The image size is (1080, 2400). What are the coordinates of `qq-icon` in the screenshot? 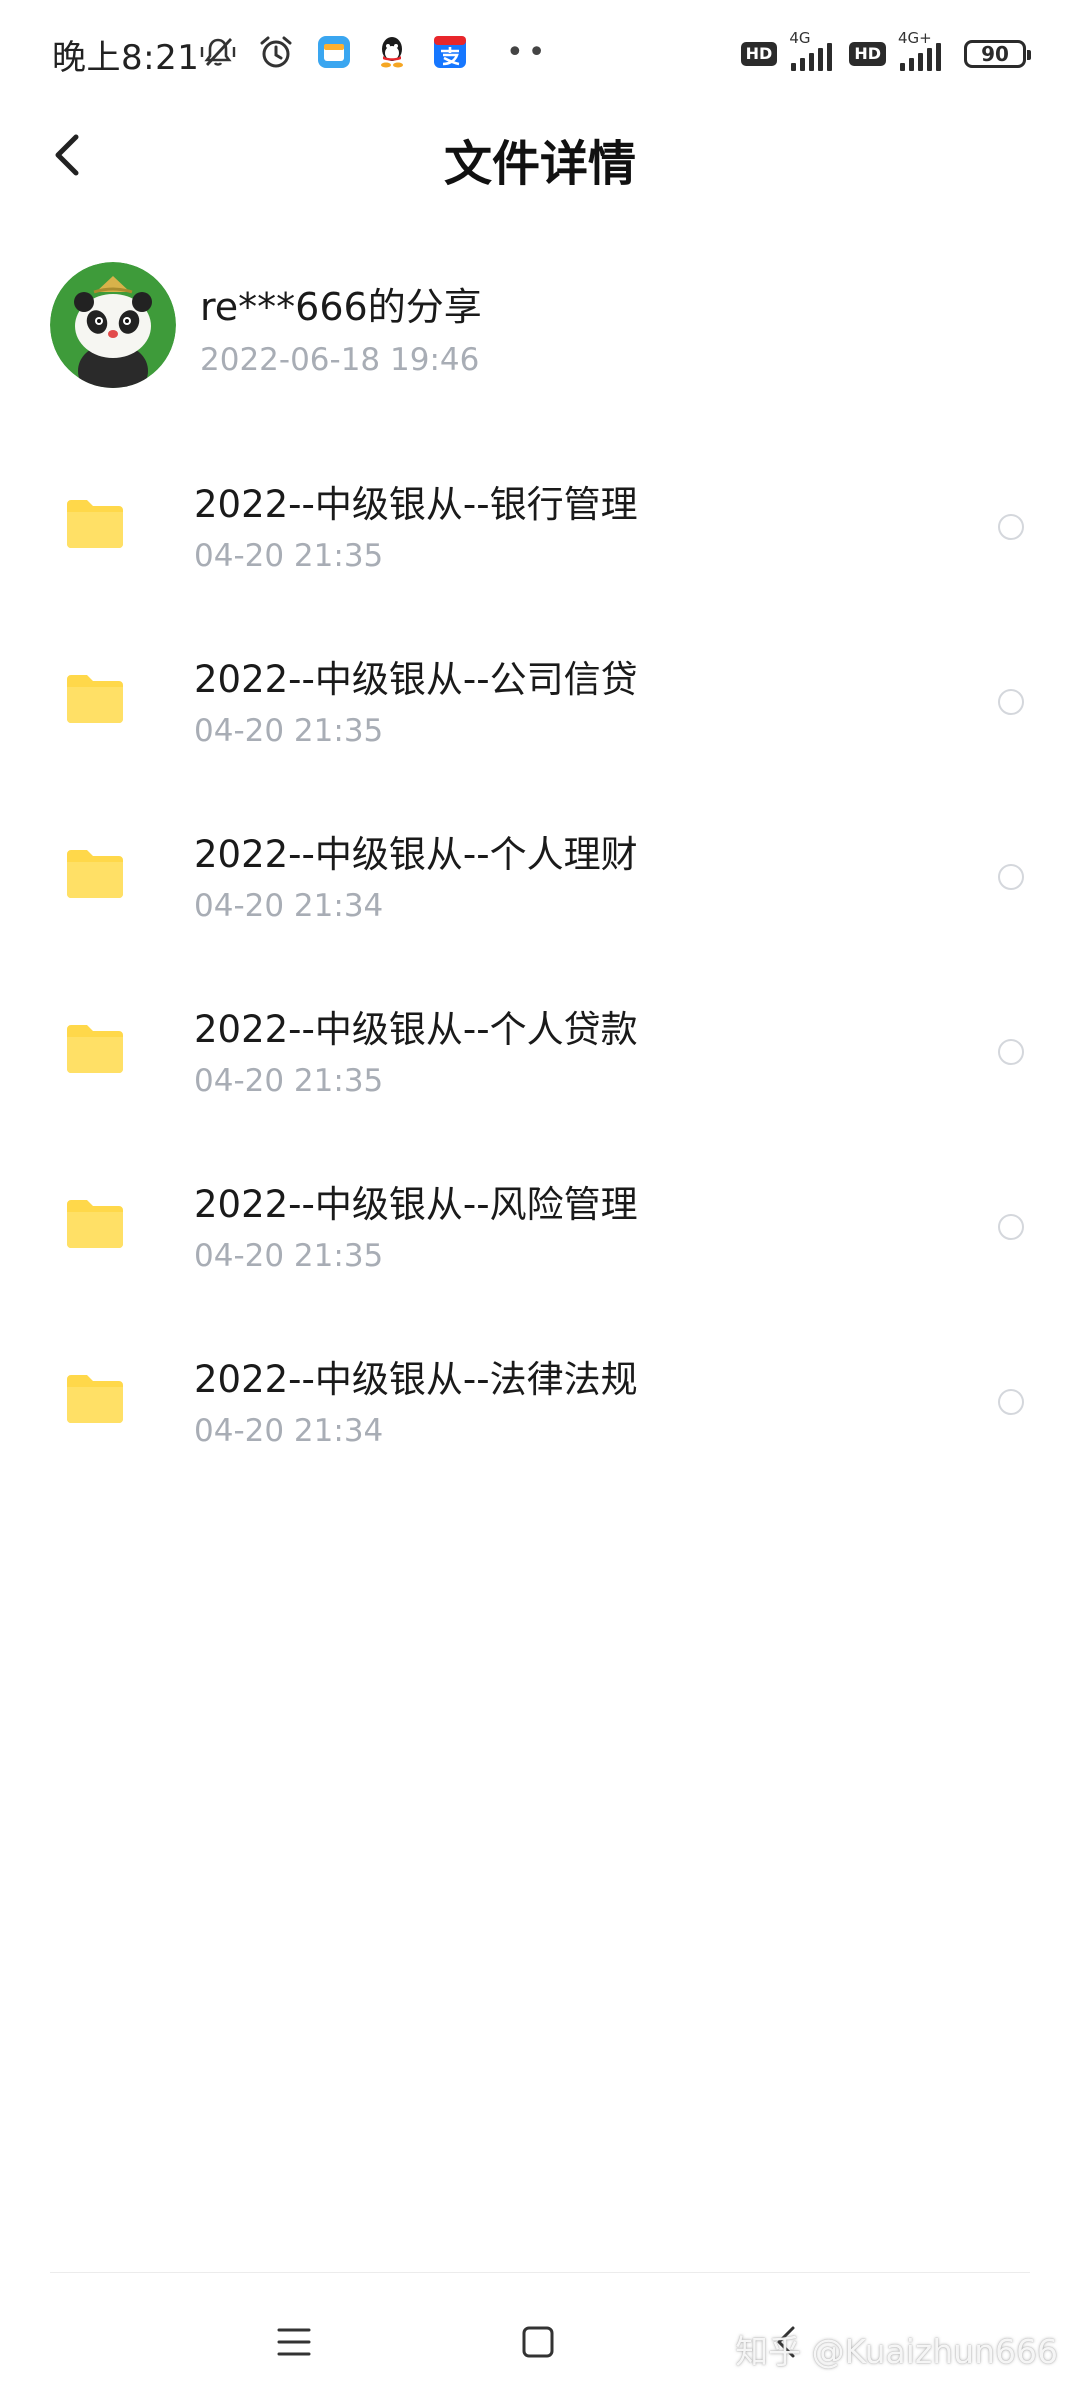 It's located at (392, 52).